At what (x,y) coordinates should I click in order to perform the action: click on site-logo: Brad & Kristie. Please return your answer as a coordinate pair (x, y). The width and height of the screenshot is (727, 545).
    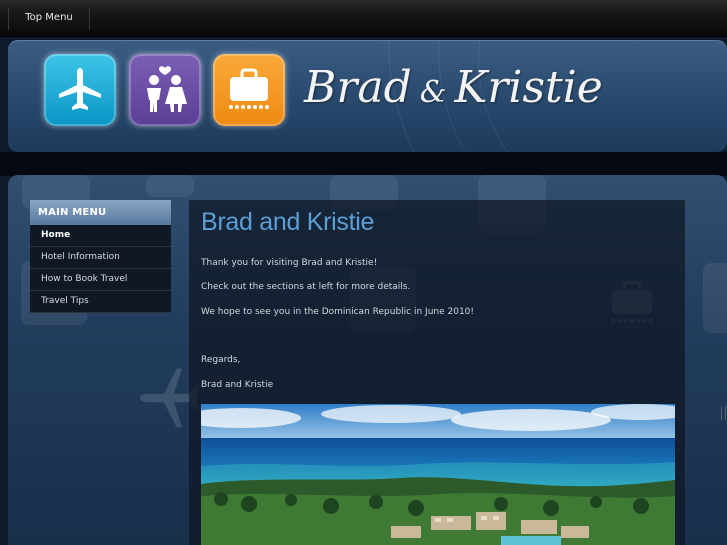
    Looking at the image, I should click on (464, 90).